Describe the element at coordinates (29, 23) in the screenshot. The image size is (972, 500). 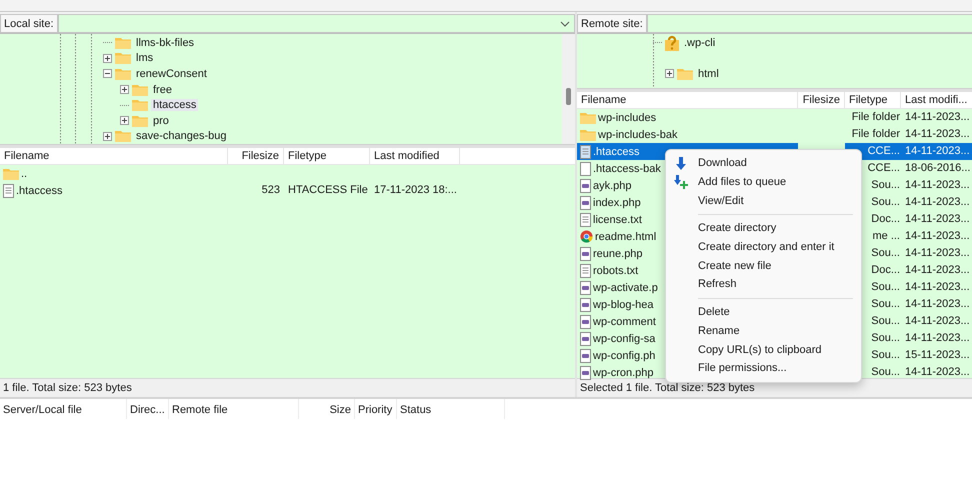
I see `site-label: Local site:` at that location.